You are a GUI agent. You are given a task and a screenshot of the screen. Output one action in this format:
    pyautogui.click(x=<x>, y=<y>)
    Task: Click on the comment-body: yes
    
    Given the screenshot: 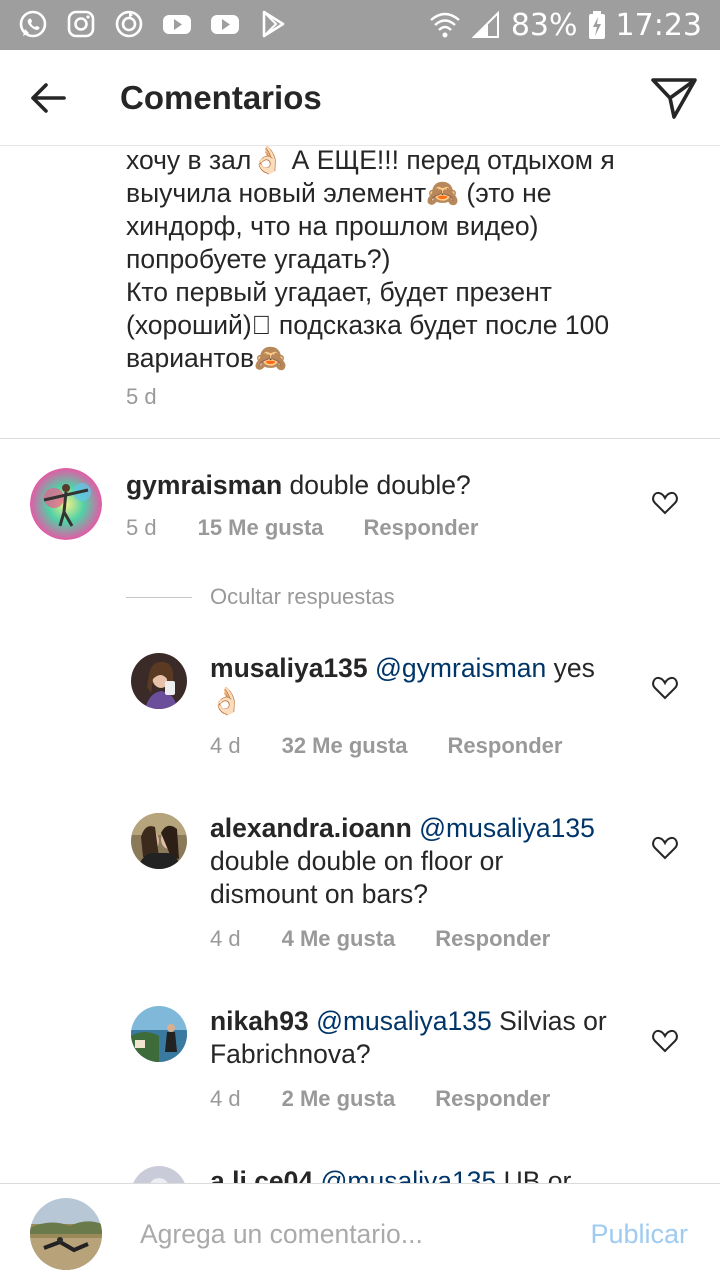 What is the action you would take?
    pyautogui.click(x=574, y=668)
    